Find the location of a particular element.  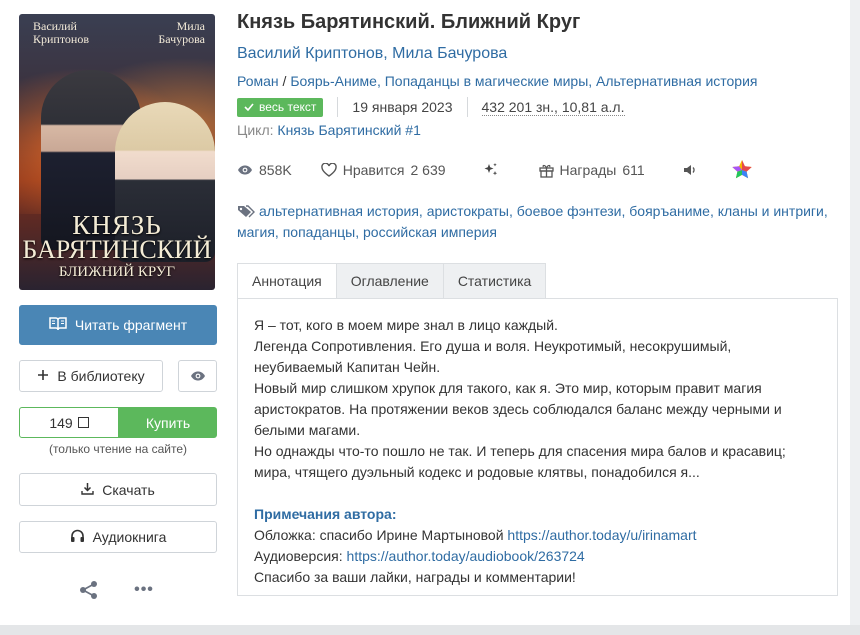

tab-contents: Оглавление is located at coordinates (390, 281).